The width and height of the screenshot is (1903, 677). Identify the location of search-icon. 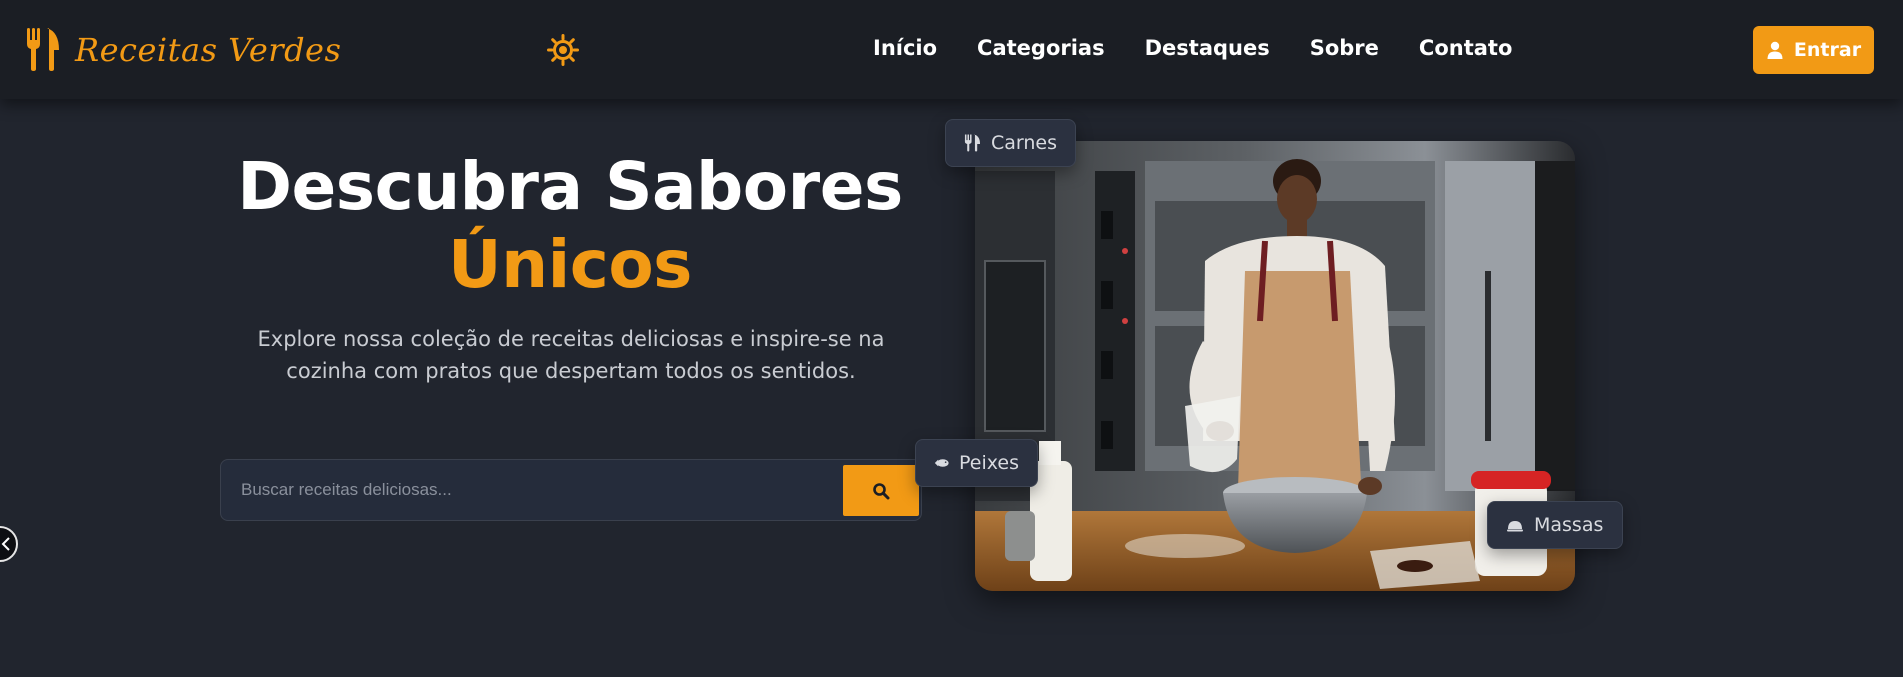
(881, 490).